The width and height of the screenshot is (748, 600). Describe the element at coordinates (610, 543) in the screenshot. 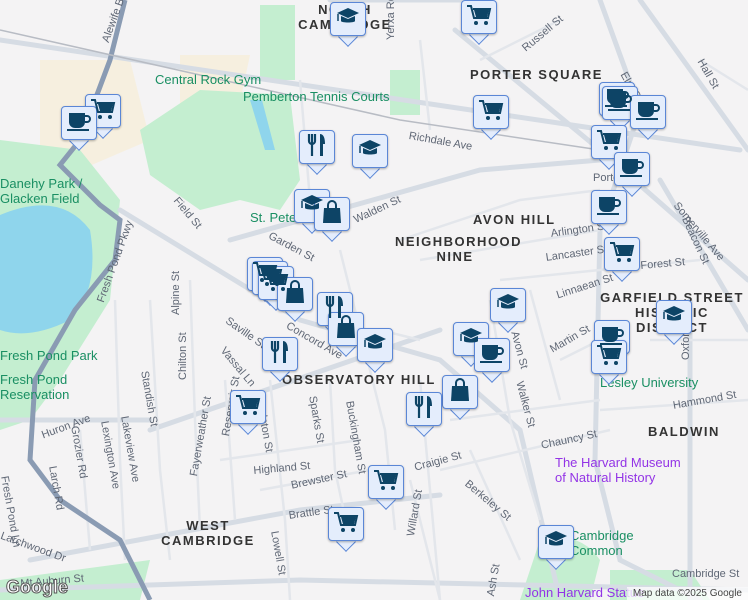

I see `poi-label: Cambridge Common` at that location.